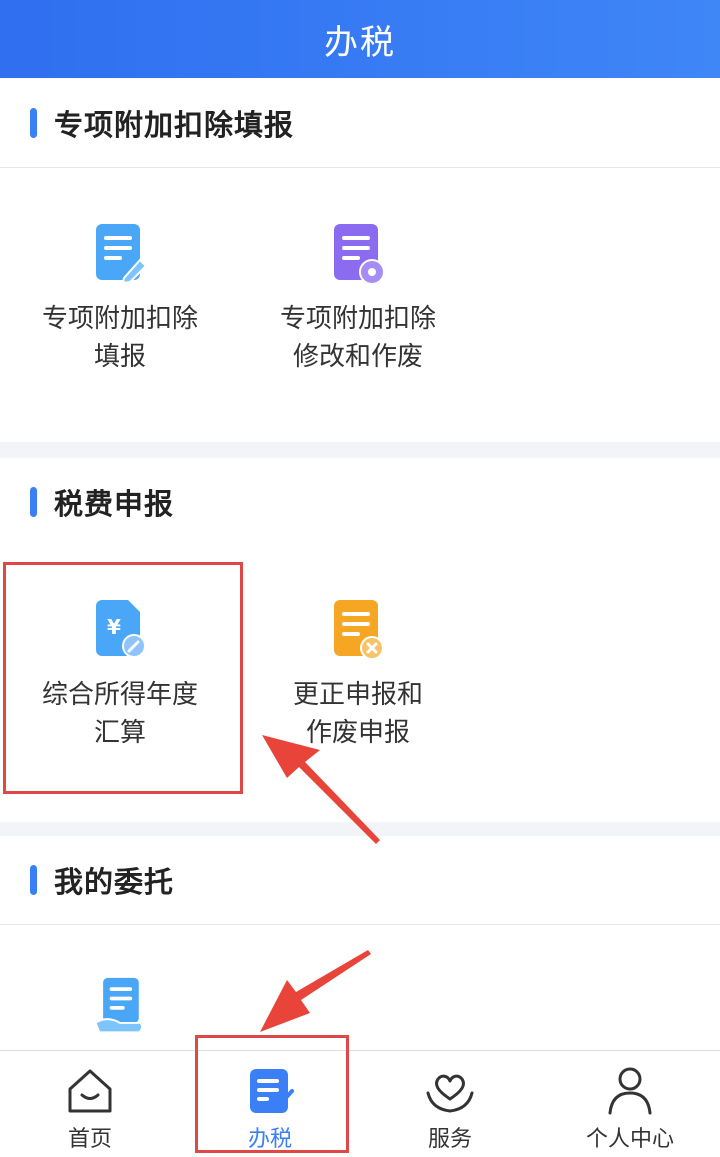 This screenshot has width=720, height=1157. Describe the element at coordinates (360, 123) in the screenshot. I see `section-special-deduction-header: 专项附加扣除填报` at that location.